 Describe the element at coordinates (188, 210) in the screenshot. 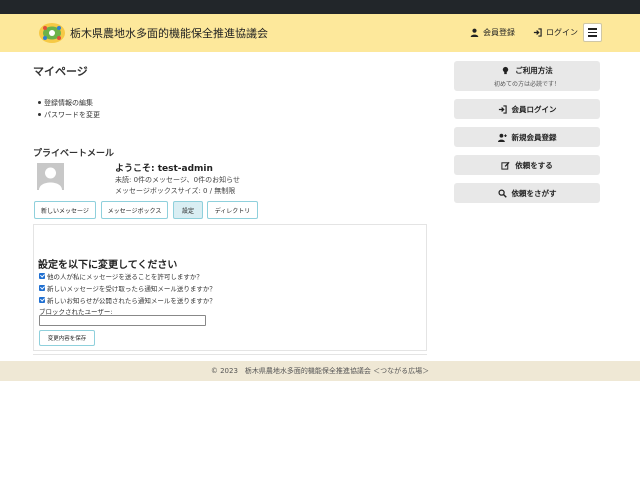

I see `settings-button: 設定` at that location.